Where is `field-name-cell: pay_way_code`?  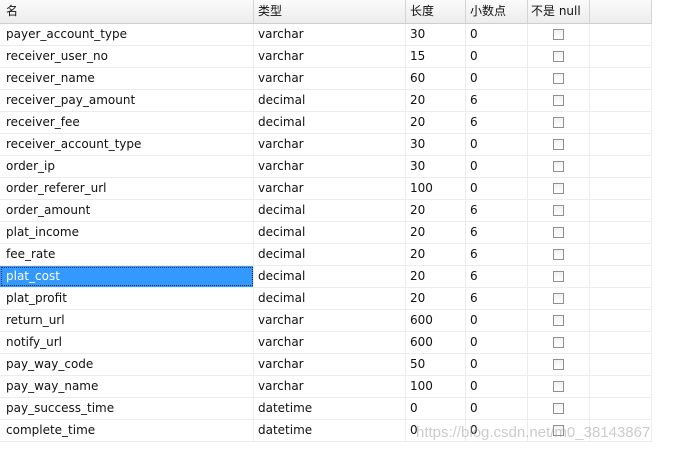 field-name-cell: pay_way_code is located at coordinates (127, 364).